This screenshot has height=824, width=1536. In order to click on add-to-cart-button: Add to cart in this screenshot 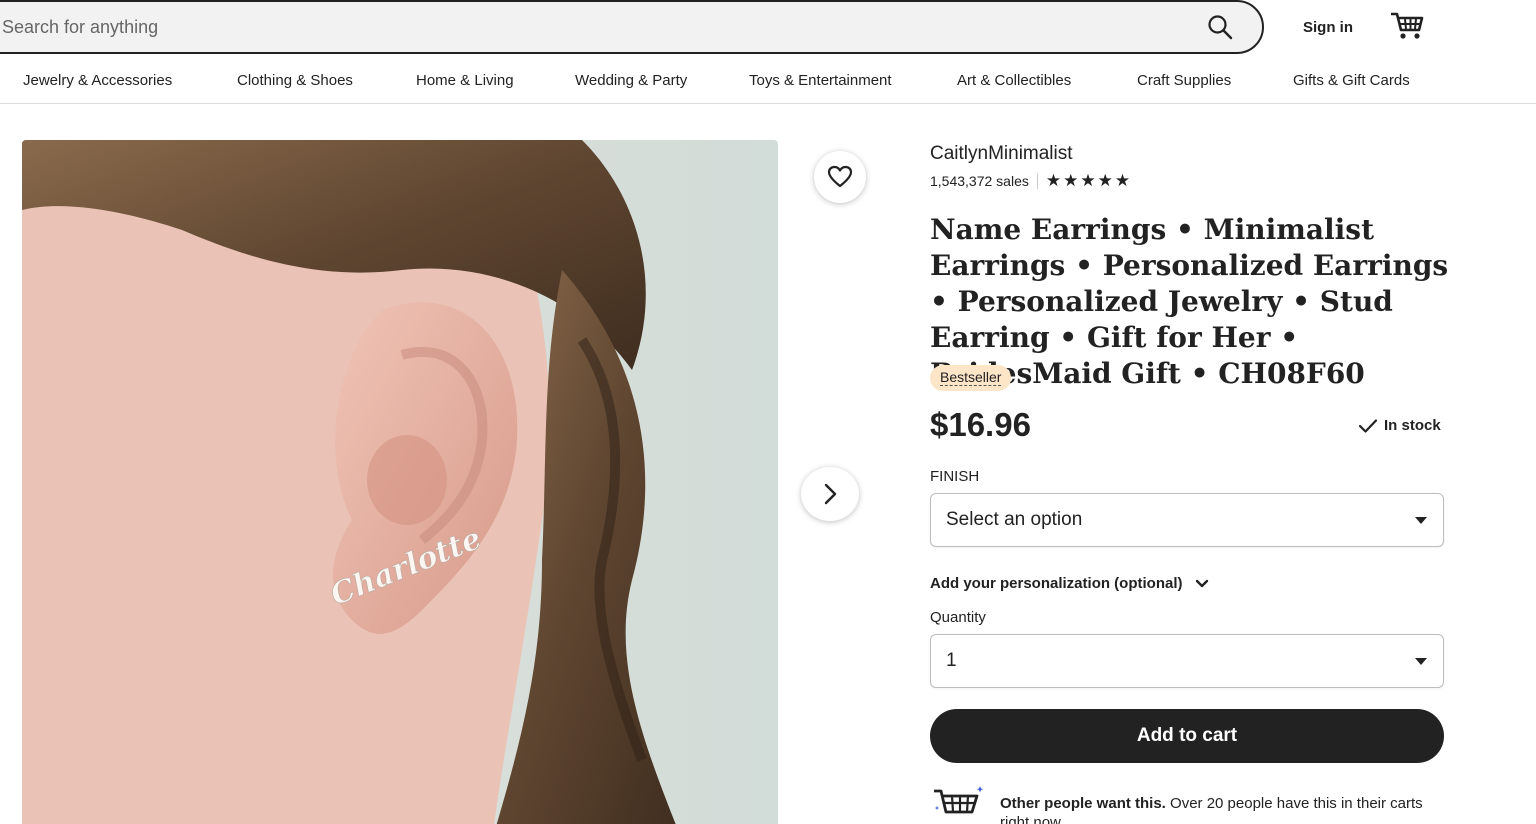, I will do `click(1187, 736)`.